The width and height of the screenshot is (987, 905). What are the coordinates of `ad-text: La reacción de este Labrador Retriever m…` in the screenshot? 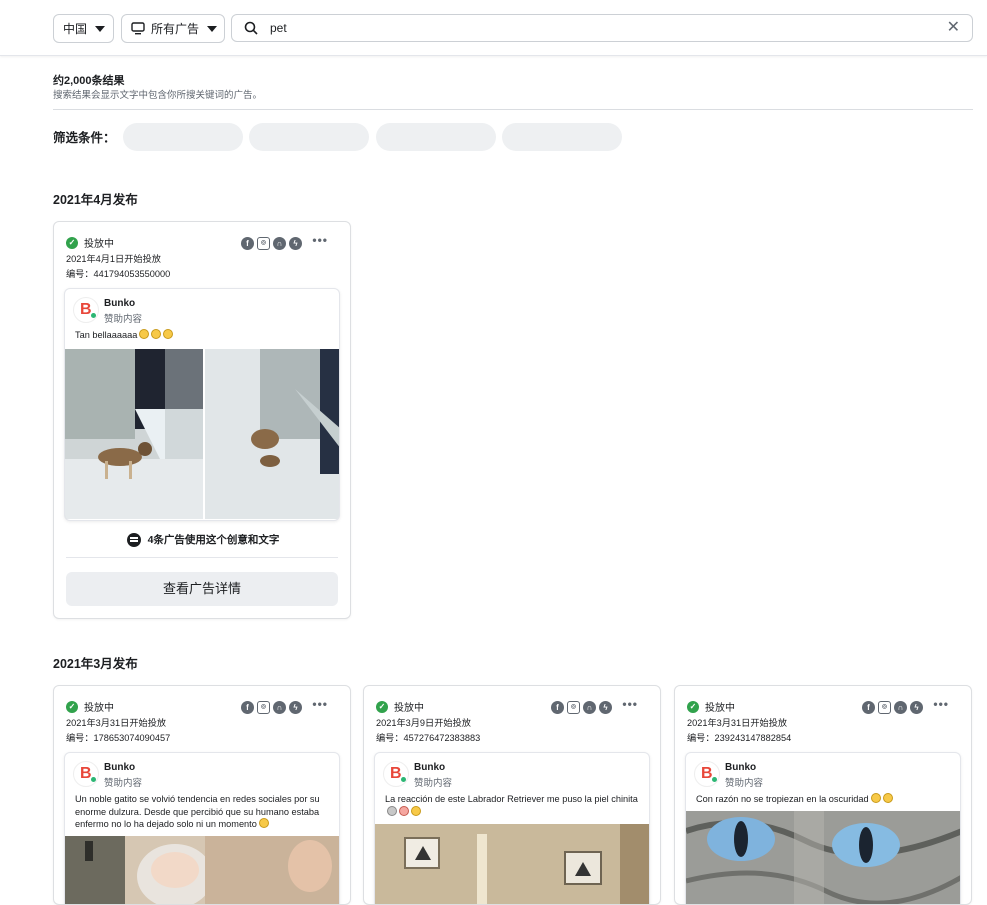 It's located at (515, 805).